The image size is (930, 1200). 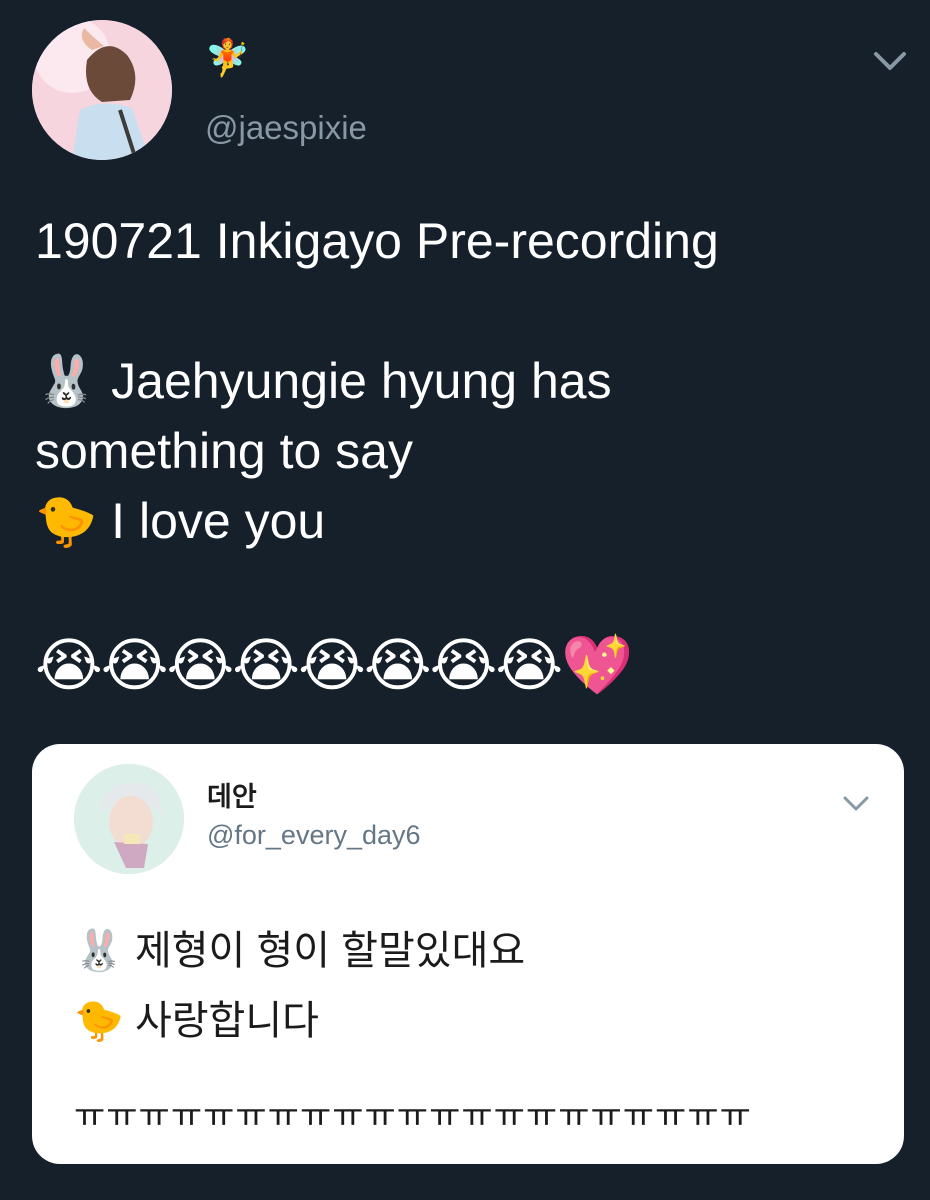 I want to click on avatar, so click(x=102, y=90).